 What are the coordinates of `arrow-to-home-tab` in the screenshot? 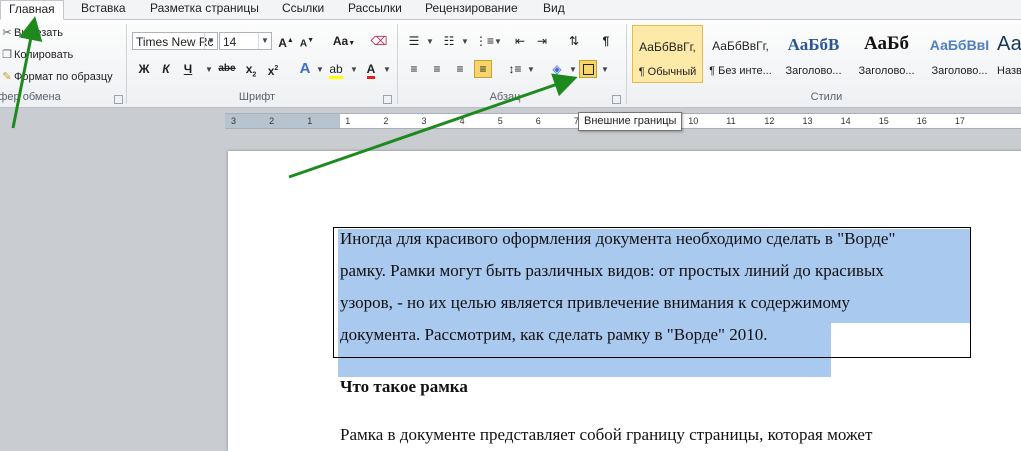 It's located at (27, 72).